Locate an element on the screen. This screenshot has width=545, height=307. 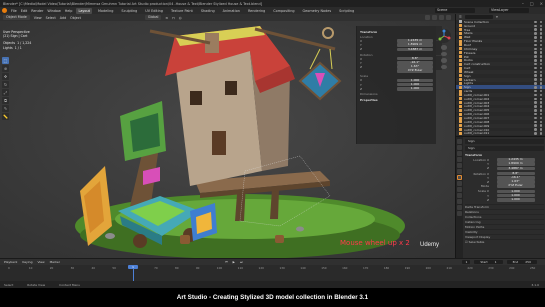
particles-tab-icon is located at coordinates (459, 189).